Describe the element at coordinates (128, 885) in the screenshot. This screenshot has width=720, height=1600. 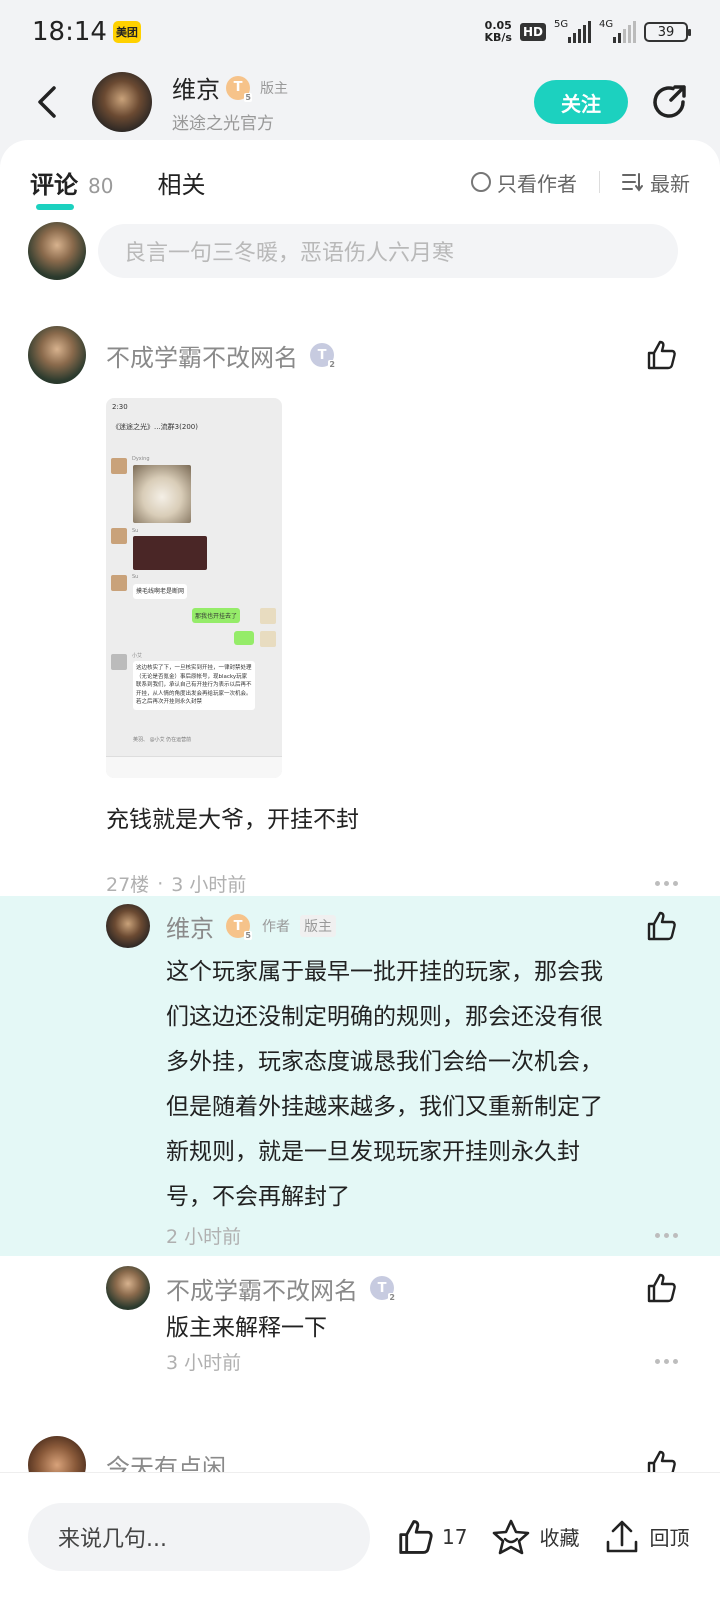
I see `comment-floor: 27楼` at that location.